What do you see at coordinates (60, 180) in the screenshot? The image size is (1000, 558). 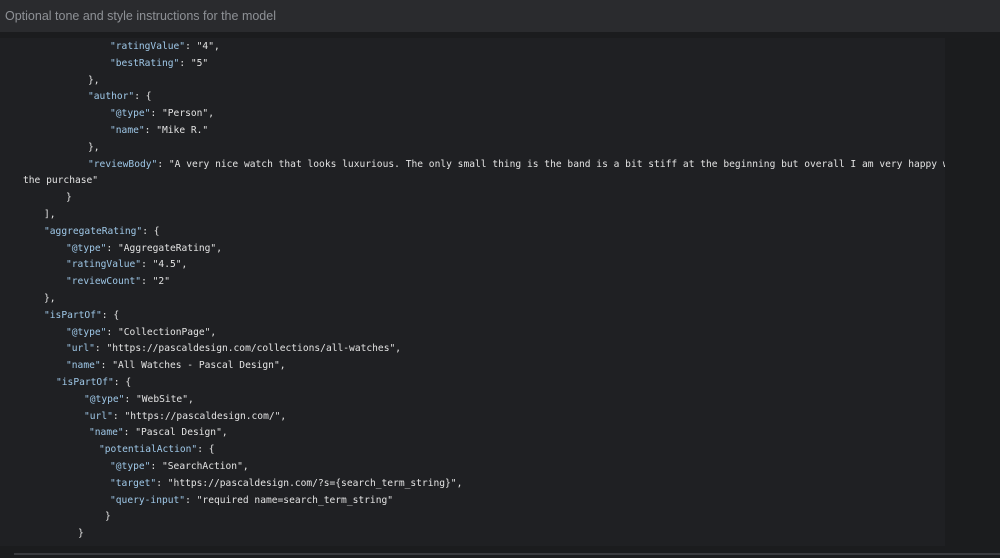 I see `code-line: the purchase"` at bounding box center [60, 180].